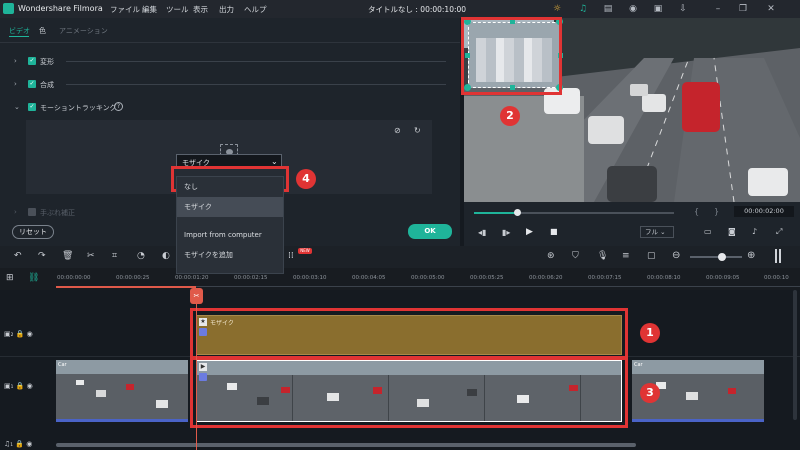 The height and width of the screenshot is (450, 800). Describe the element at coordinates (47, 85) in the screenshot. I see `section-compositing: 合成` at that location.